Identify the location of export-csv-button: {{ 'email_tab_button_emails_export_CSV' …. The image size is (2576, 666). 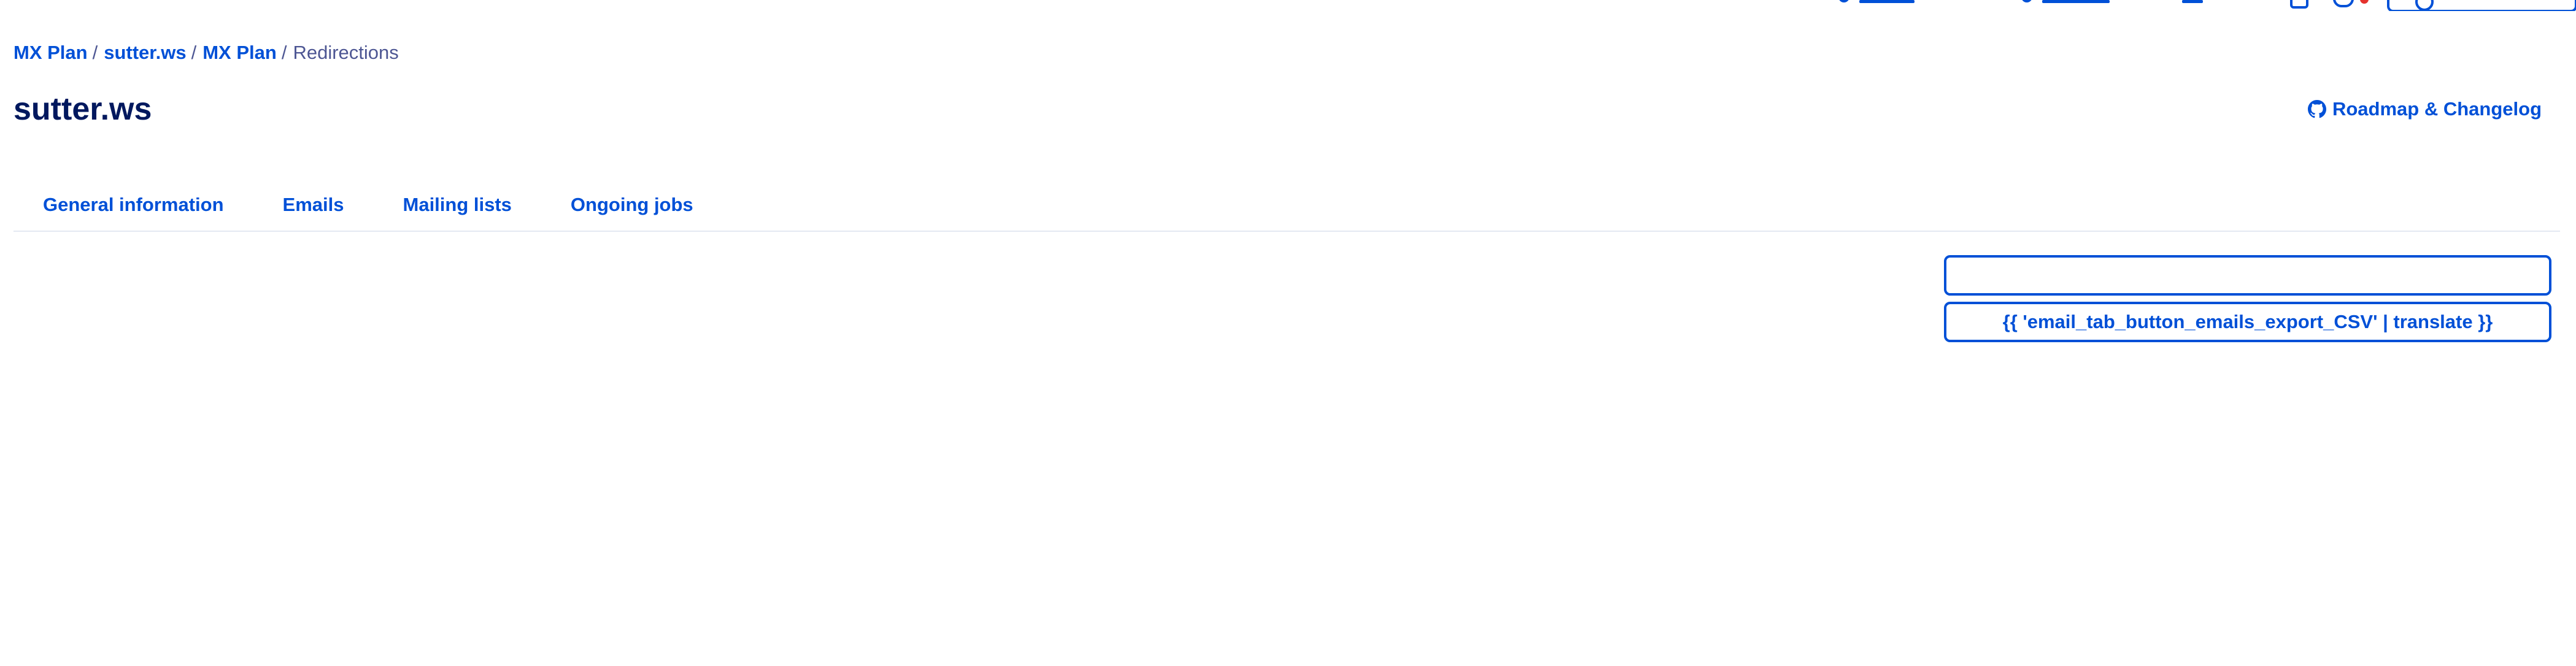
(2247, 322).